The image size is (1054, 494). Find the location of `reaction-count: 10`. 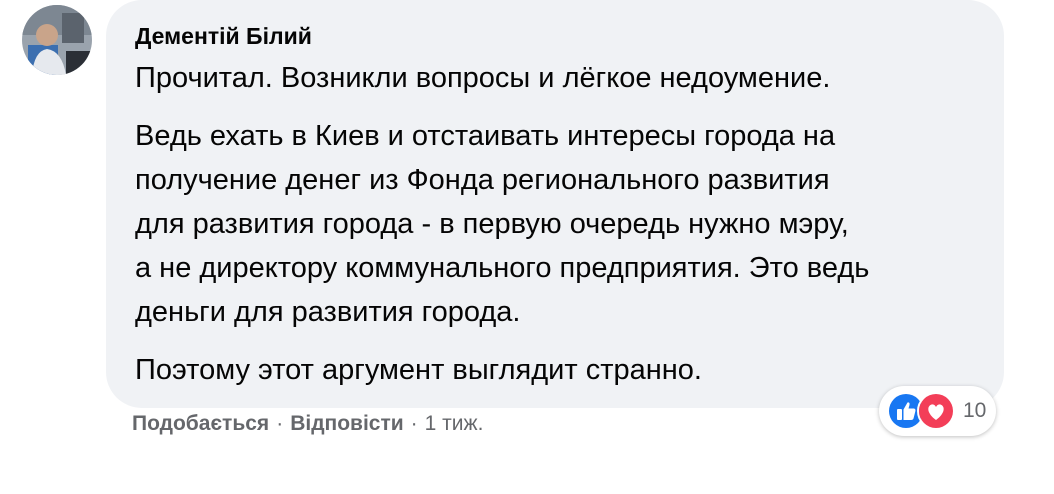

reaction-count: 10 is located at coordinates (975, 410).